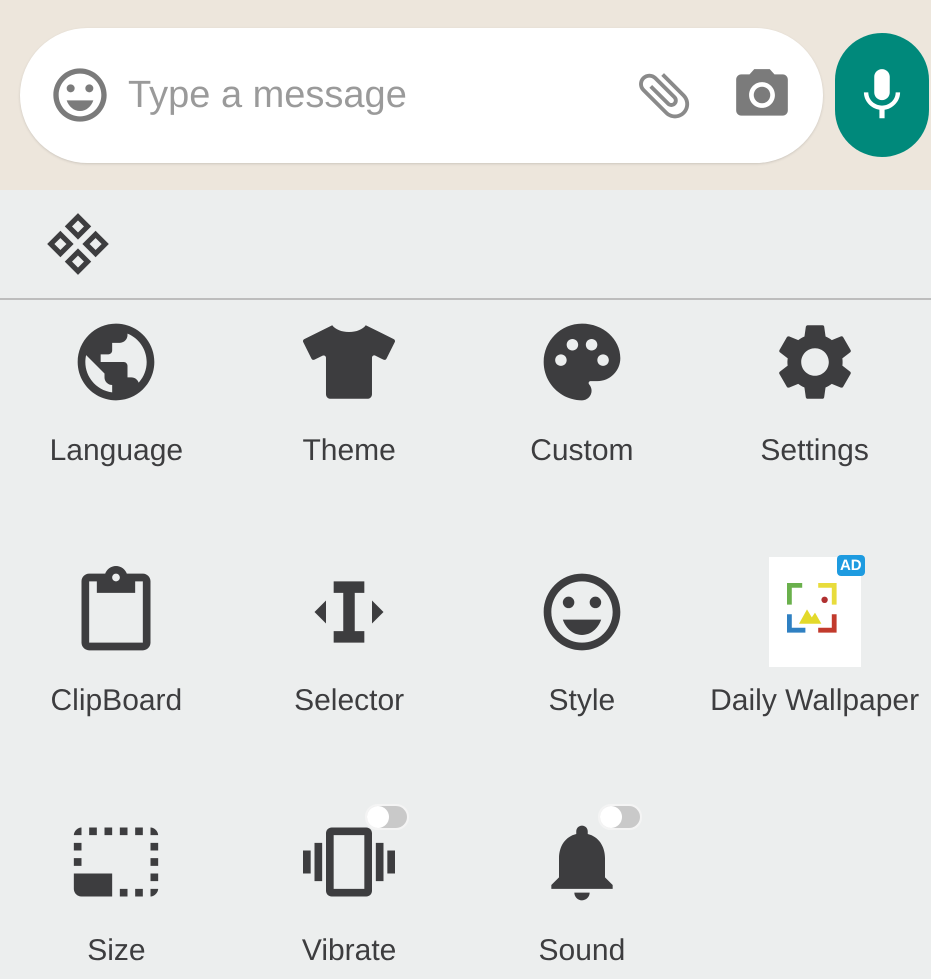 The width and height of the screenshot is (931, 979). I want to click on message-input: Type a message, so click(372, 95).